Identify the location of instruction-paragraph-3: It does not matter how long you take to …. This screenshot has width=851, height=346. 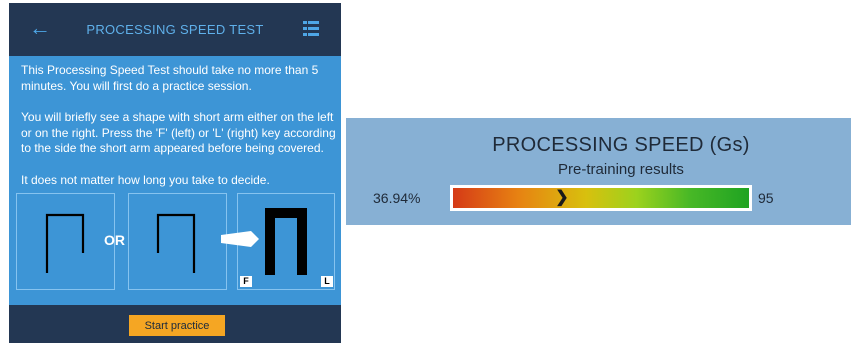
(145, 179).